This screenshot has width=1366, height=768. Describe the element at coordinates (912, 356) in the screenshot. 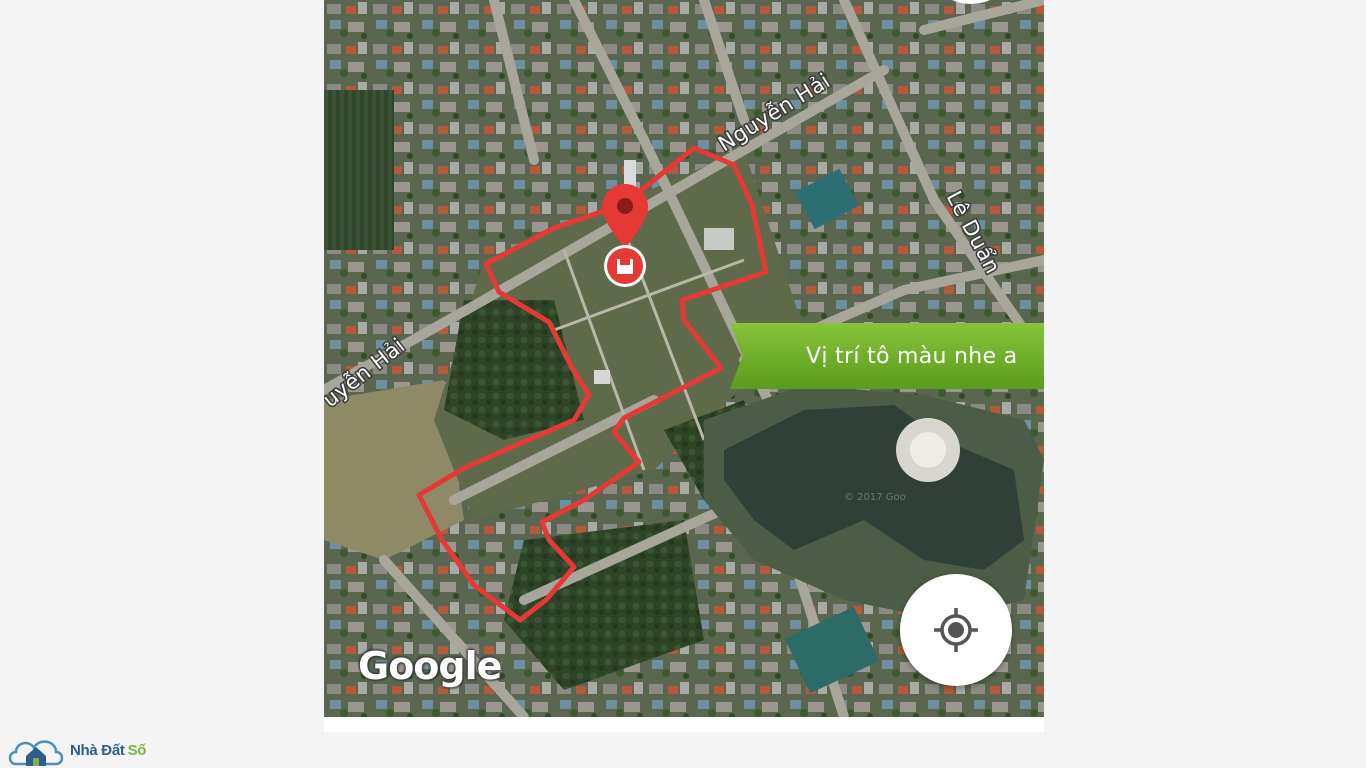

I see `location-banner-text: Vị trí tô màu nhe a` at that location.